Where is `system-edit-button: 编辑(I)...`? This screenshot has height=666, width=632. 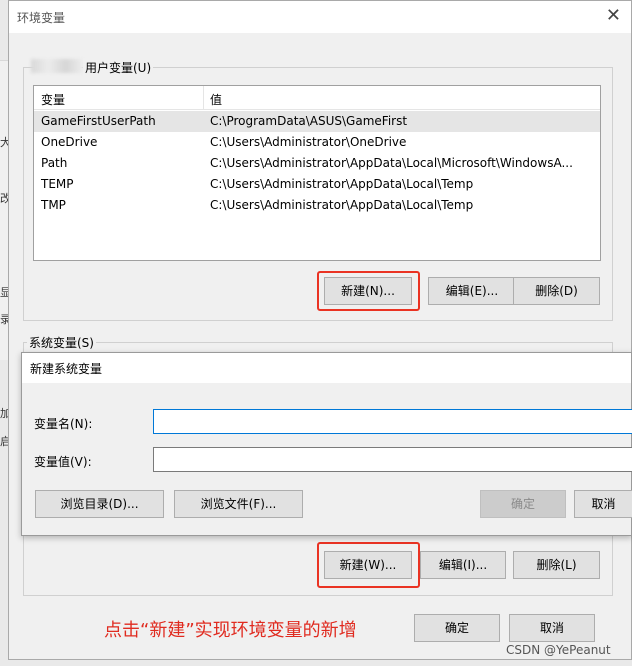 system-edit-button: 编辑(I)... is located at coordinates (463, 565).